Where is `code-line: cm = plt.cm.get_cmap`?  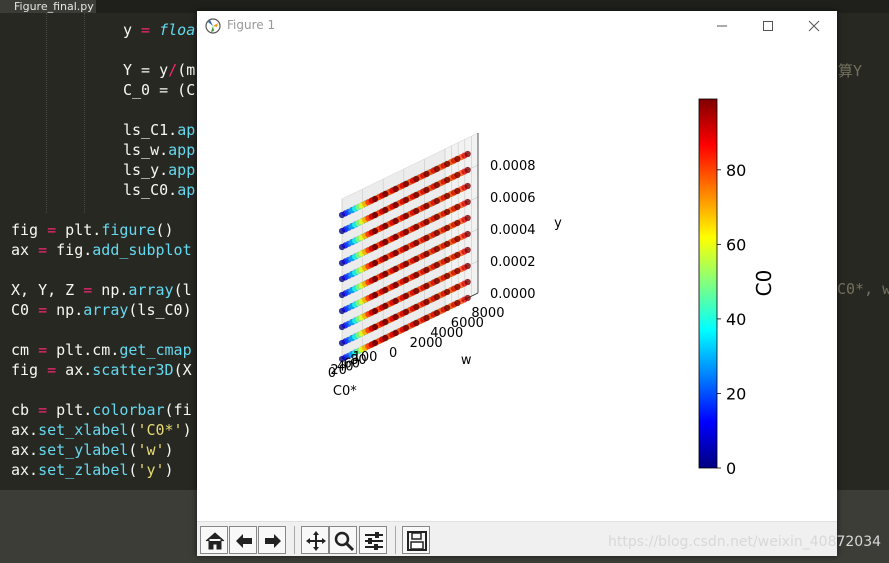 code-line: cm = plt.cm.get_cmap is located at coordinates (101, 350).